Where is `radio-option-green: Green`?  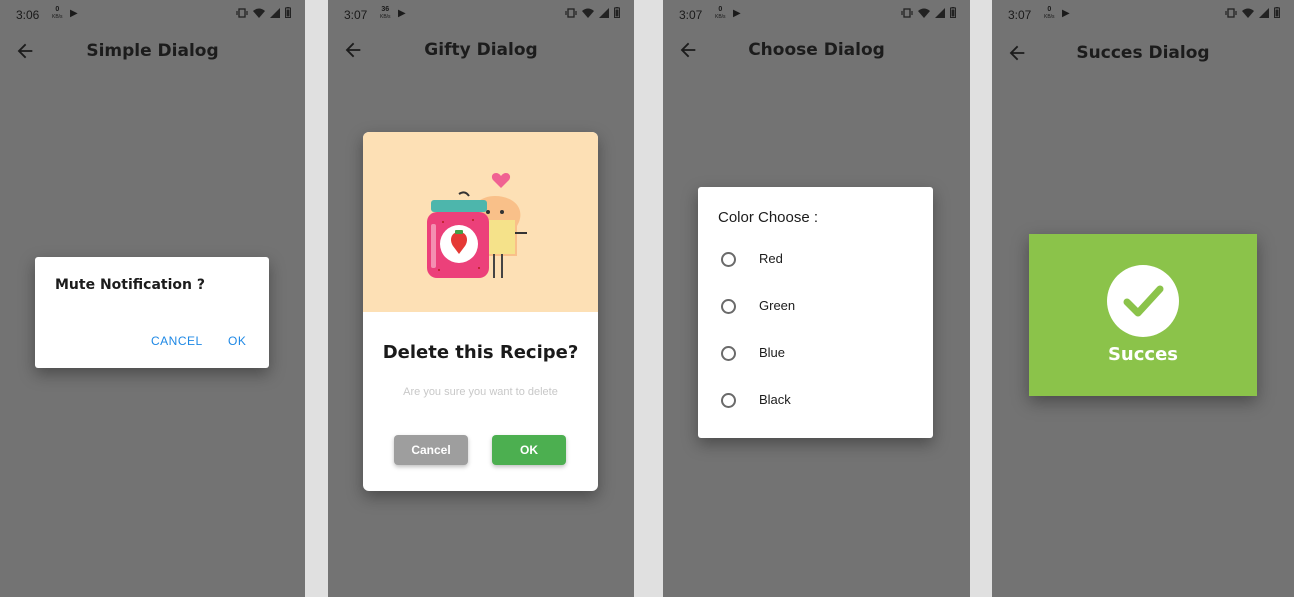
radio-option-green: Green is located at coordinates (818, 308).